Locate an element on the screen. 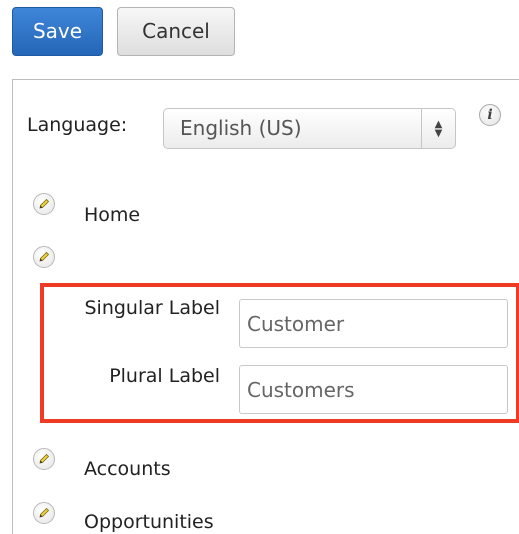 The image size is (519, 534). module-label-home: Home is located at coordinates (112, 215).